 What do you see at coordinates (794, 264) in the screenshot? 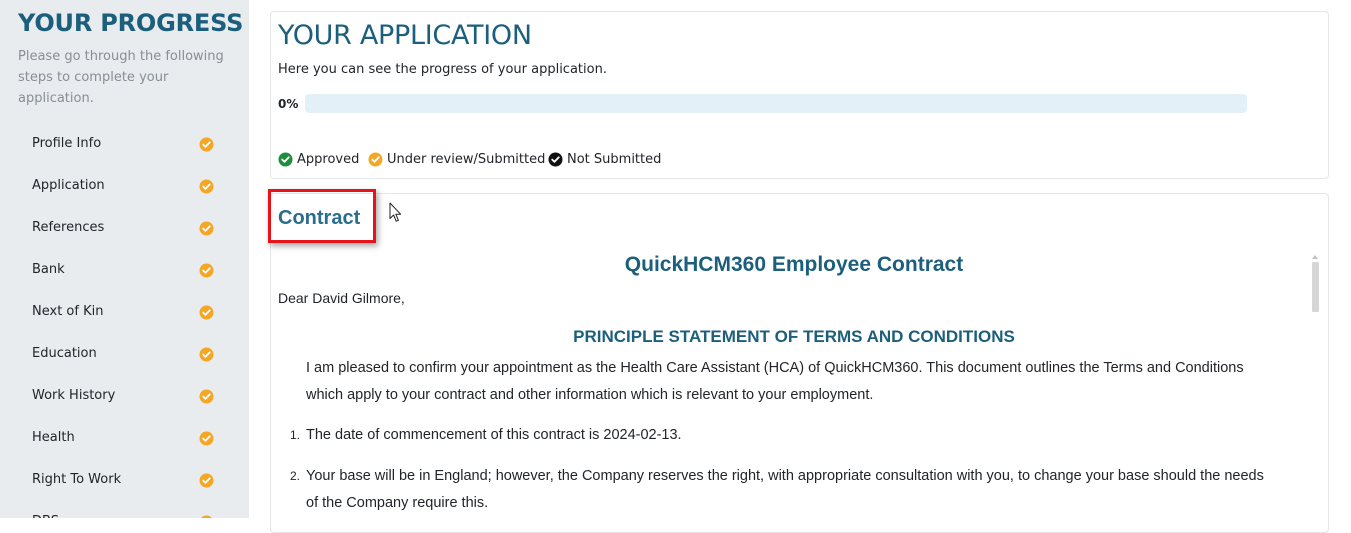
I see `contract-document-title: QuickHCM360 Employee Contract` at bounding box center [794, 264].